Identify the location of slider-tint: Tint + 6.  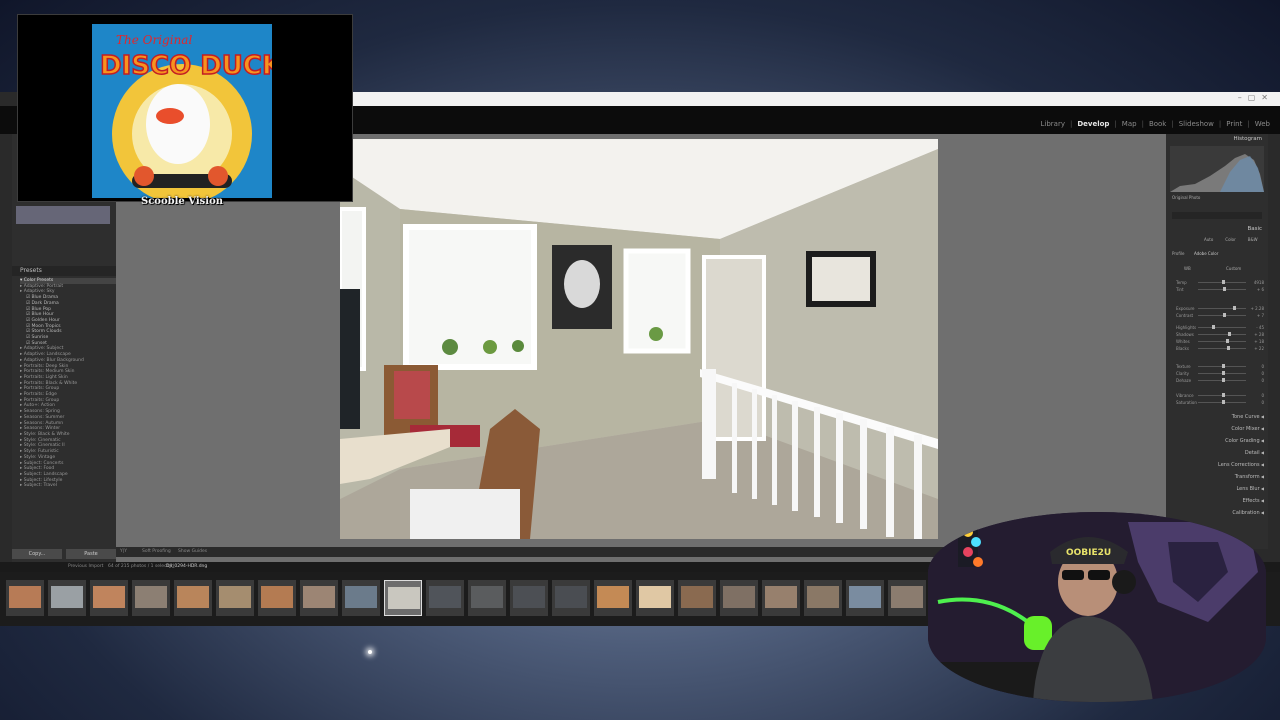
(1220, 289).